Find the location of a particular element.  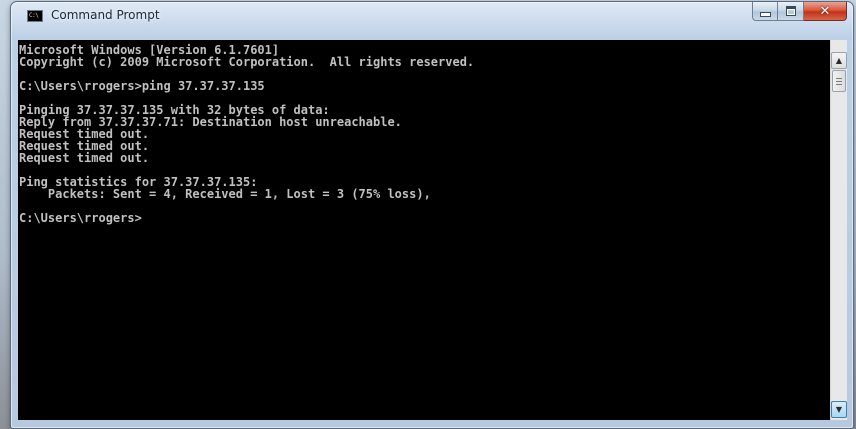

minimize-button is located at coordinates (765, 11).